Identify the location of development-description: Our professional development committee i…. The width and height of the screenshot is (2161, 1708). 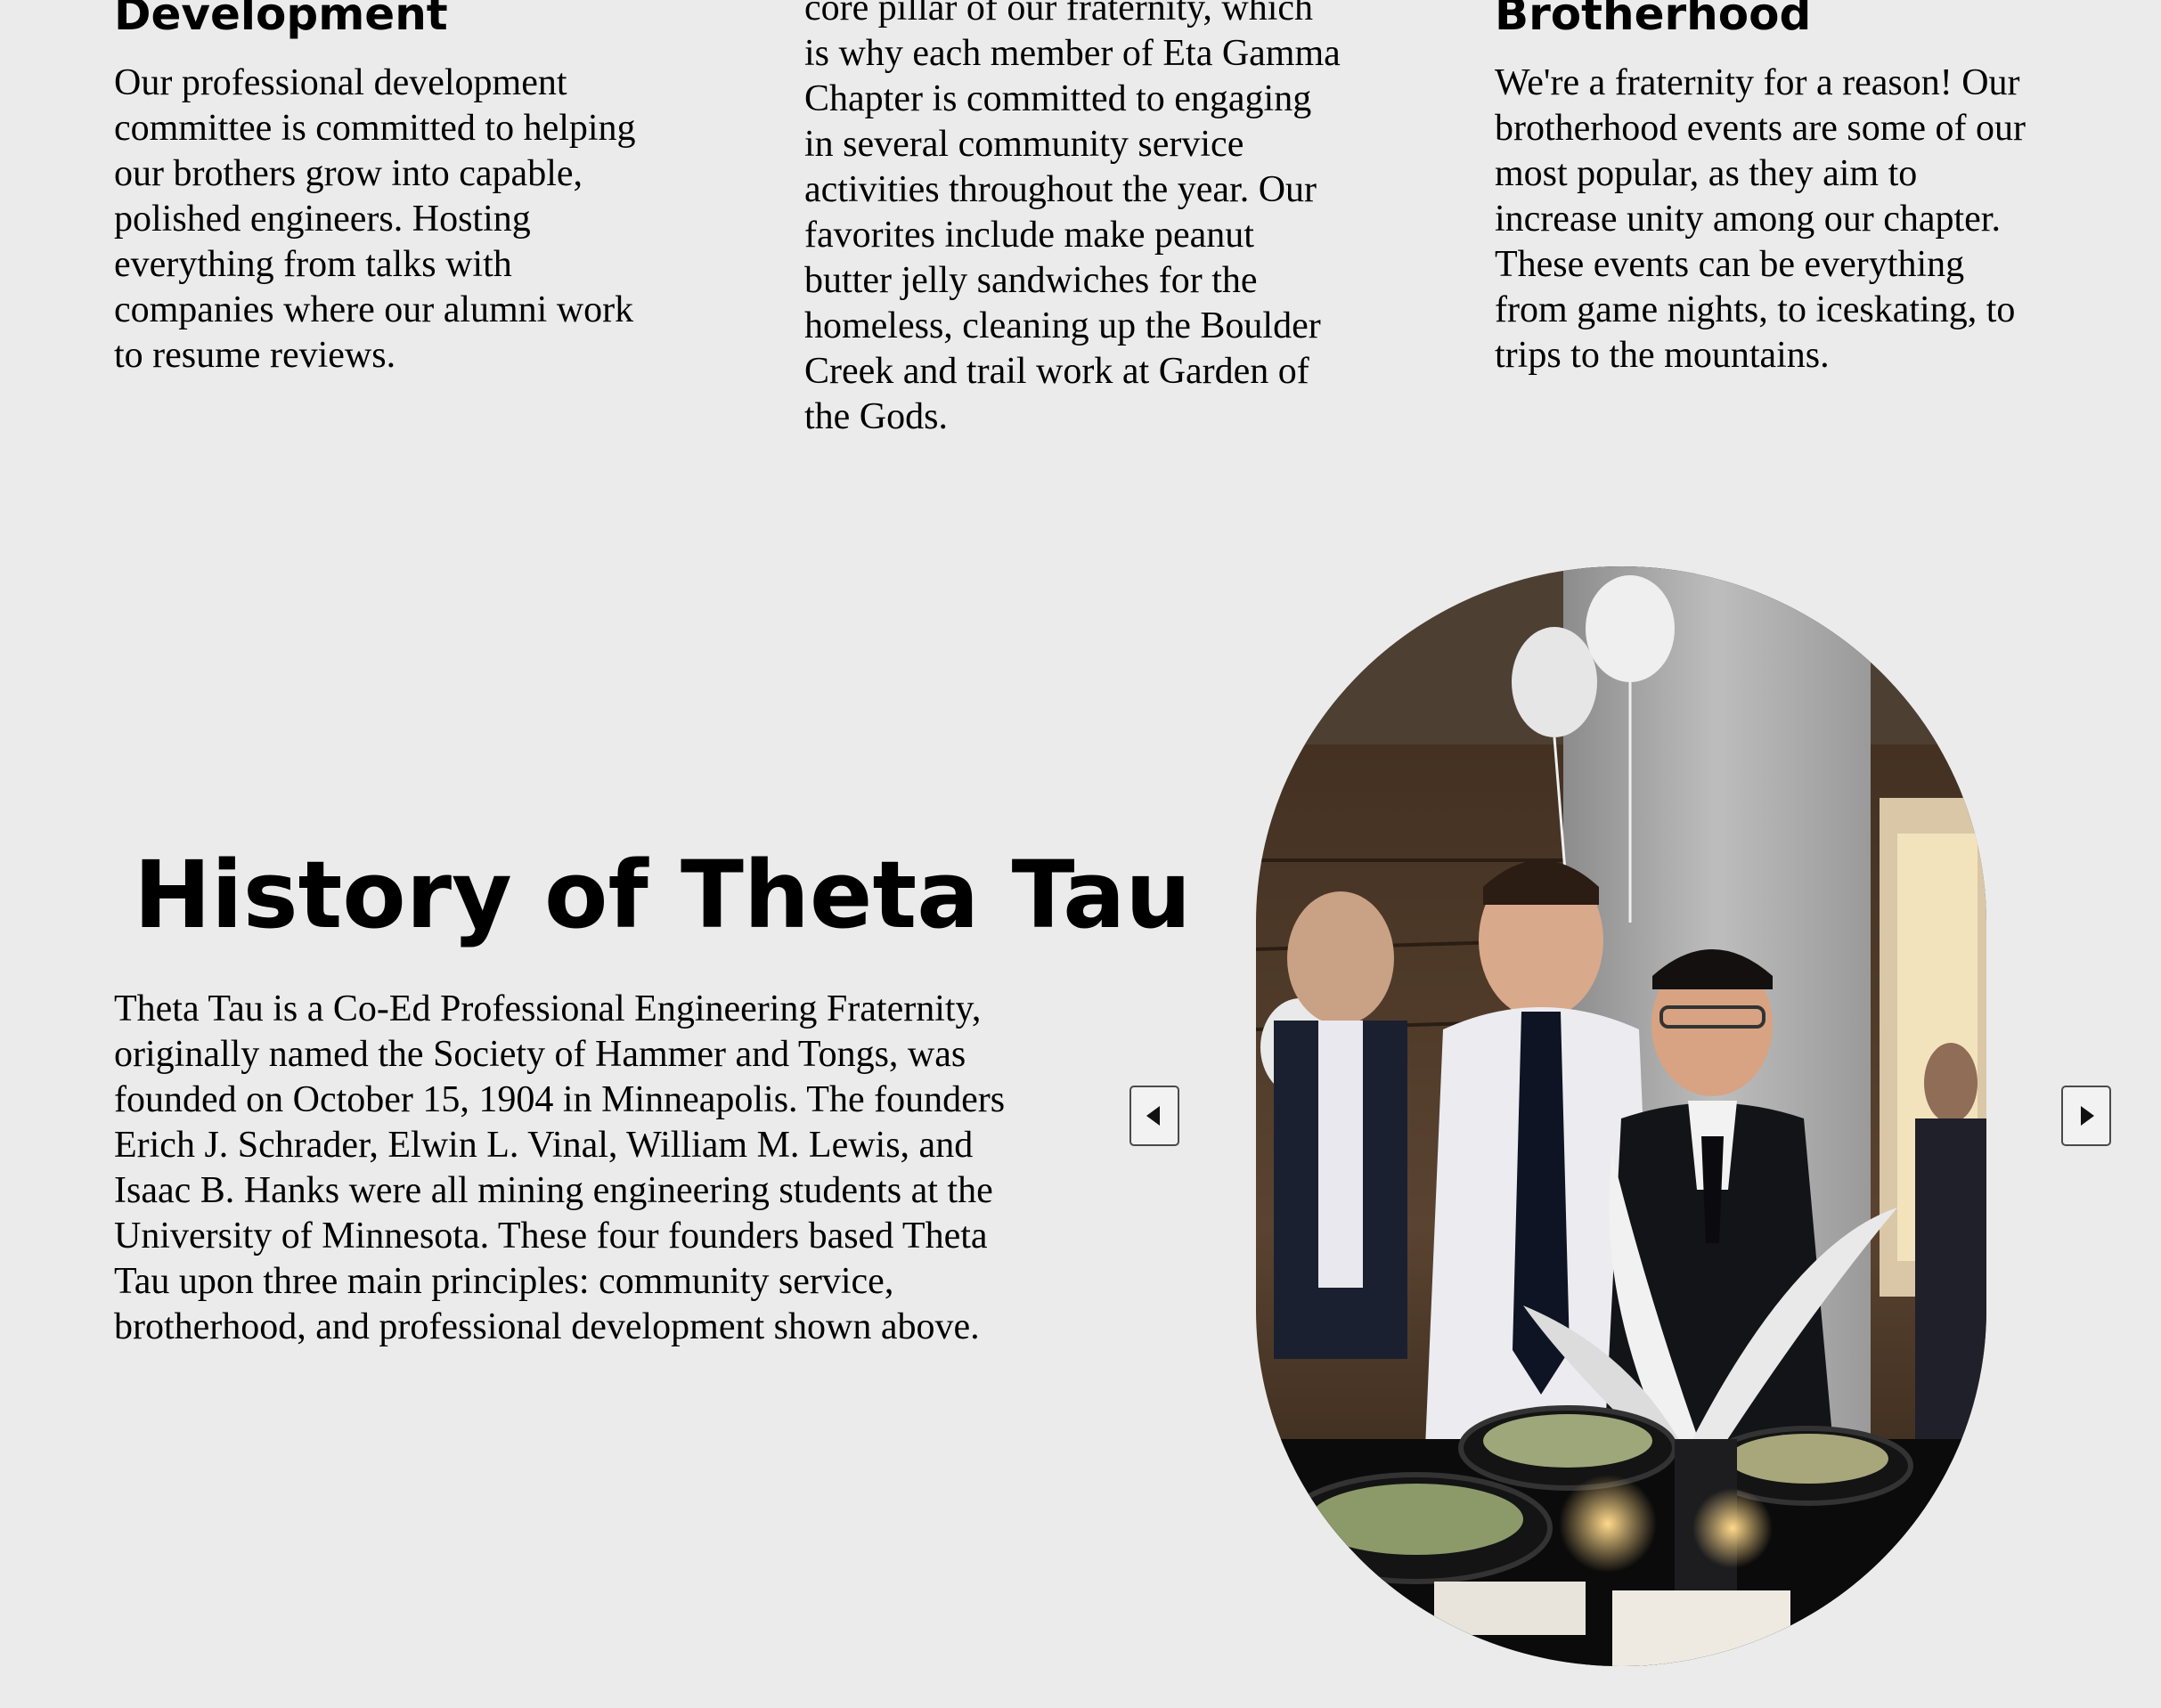
(375, 219).